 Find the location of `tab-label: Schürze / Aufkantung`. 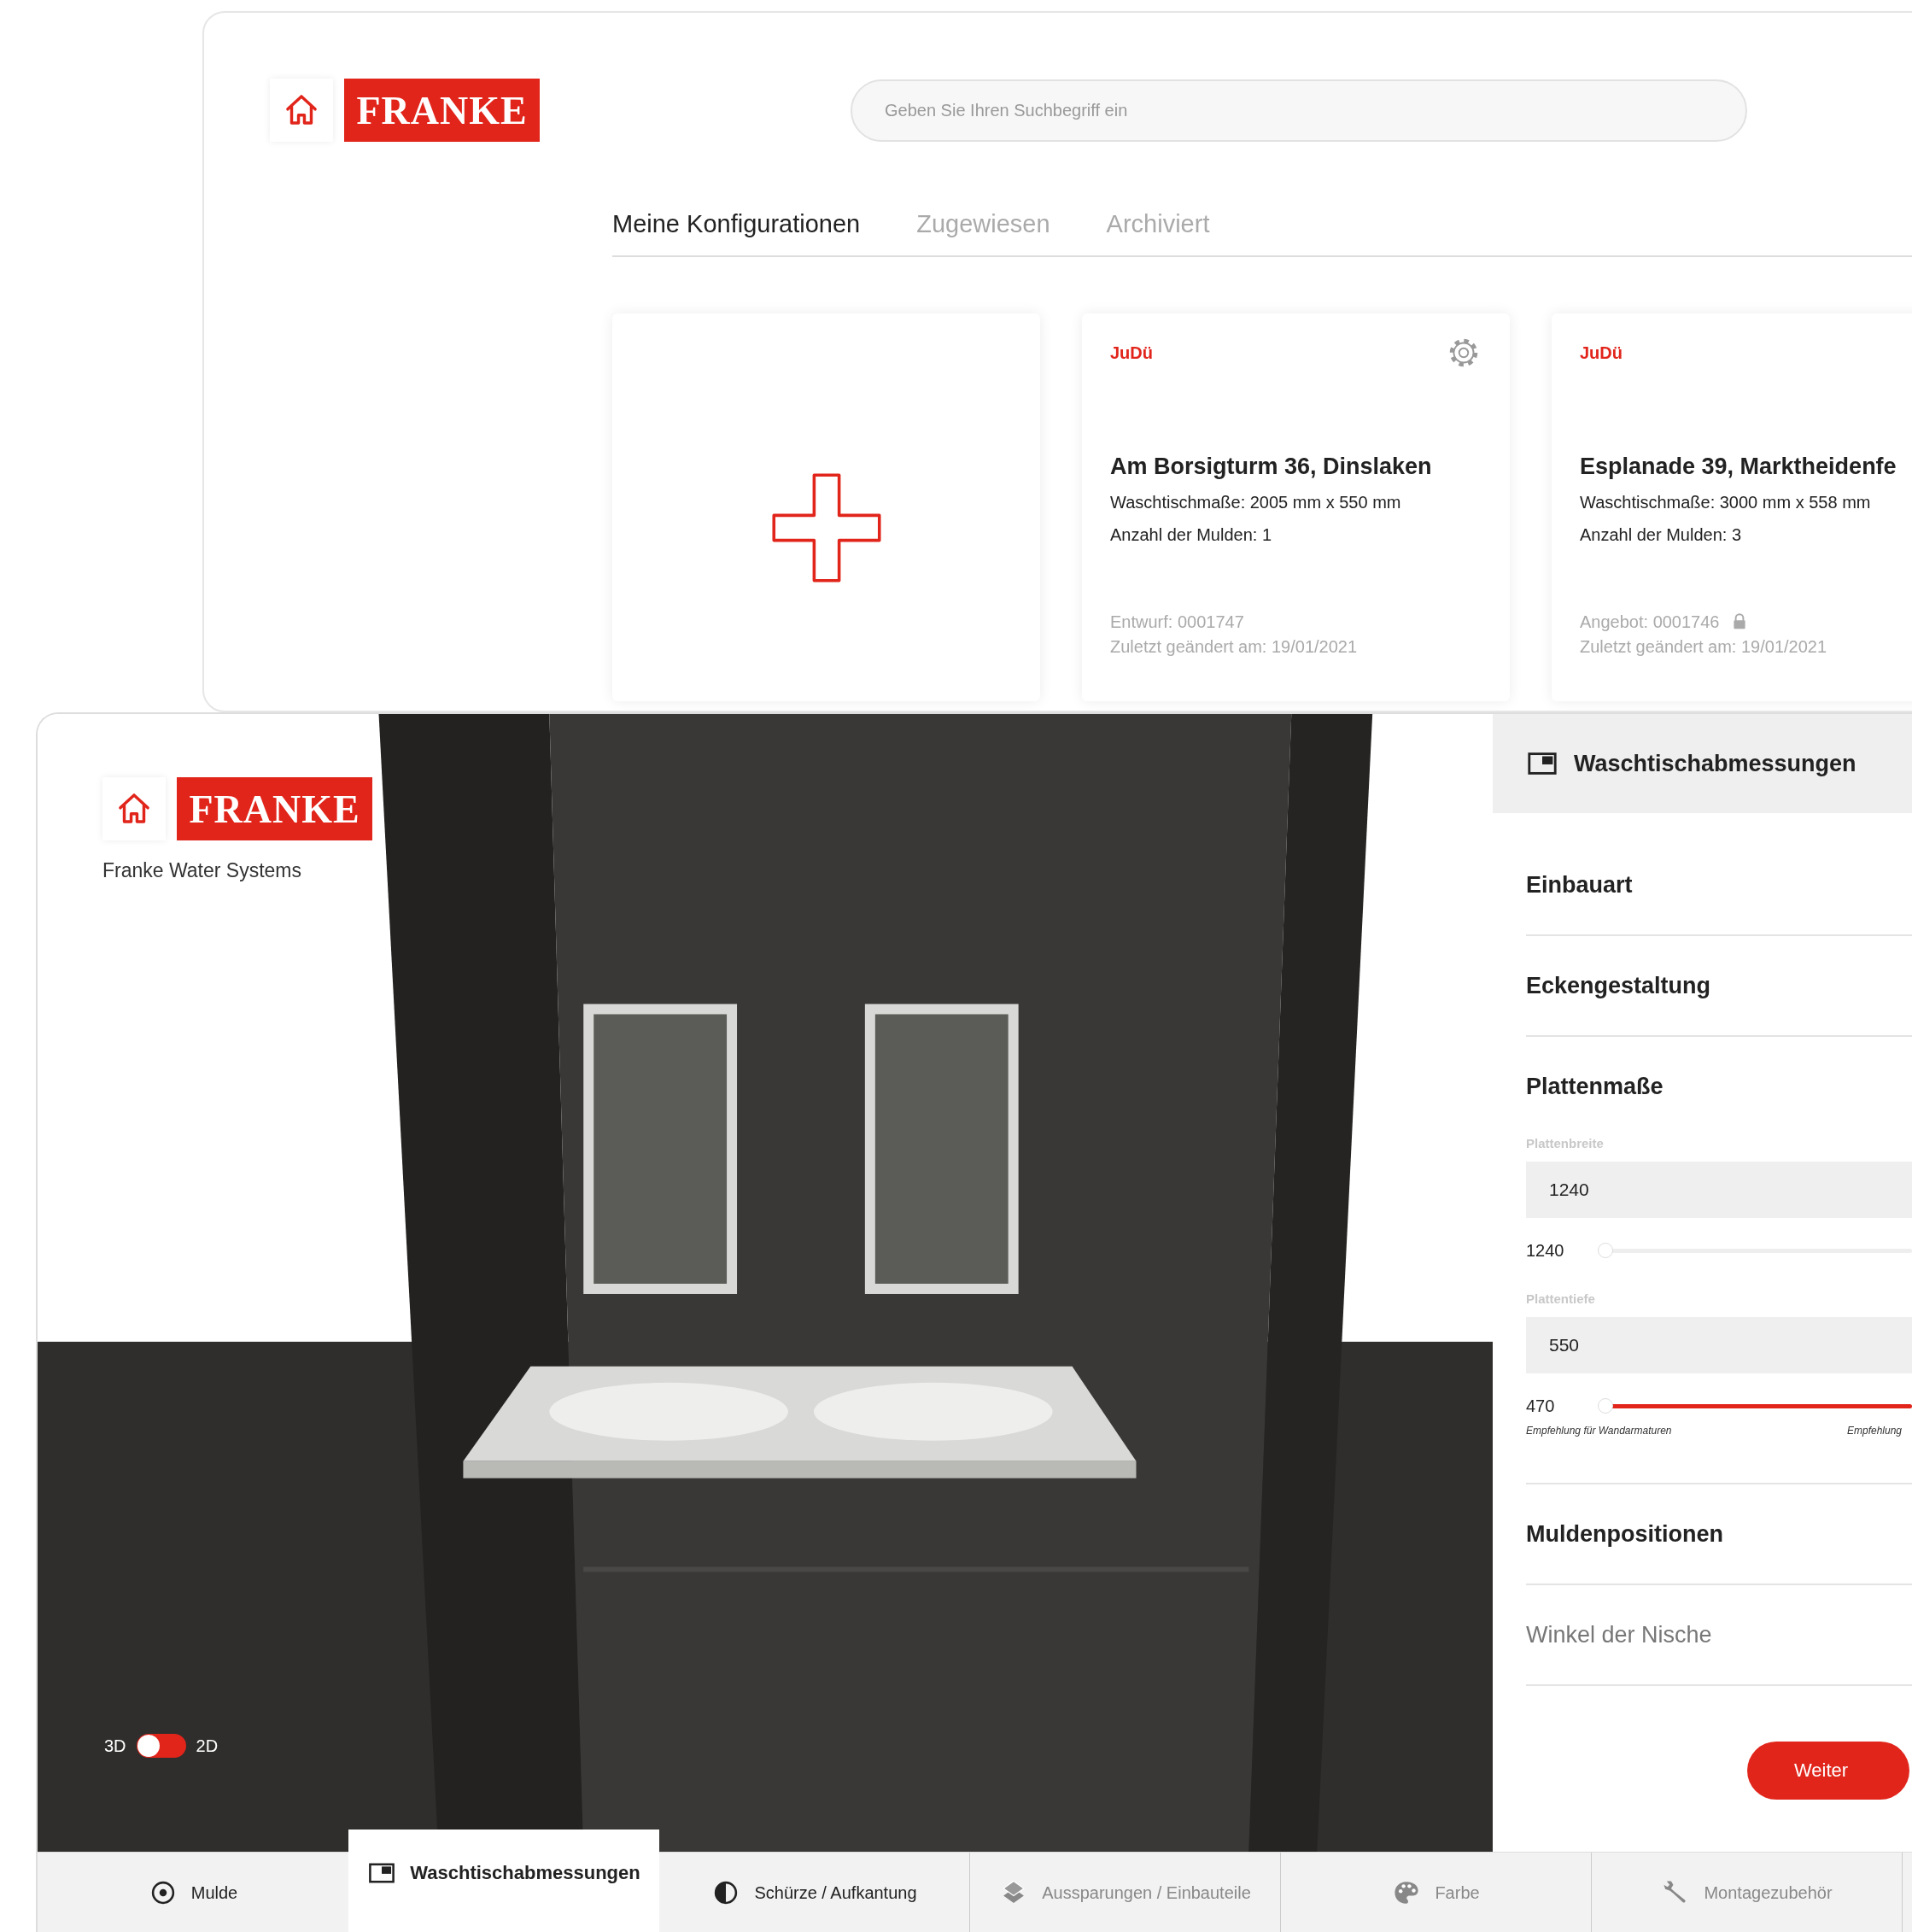

tab-label: Schürze / Aufkantung is located at coordinates (835, 1893).